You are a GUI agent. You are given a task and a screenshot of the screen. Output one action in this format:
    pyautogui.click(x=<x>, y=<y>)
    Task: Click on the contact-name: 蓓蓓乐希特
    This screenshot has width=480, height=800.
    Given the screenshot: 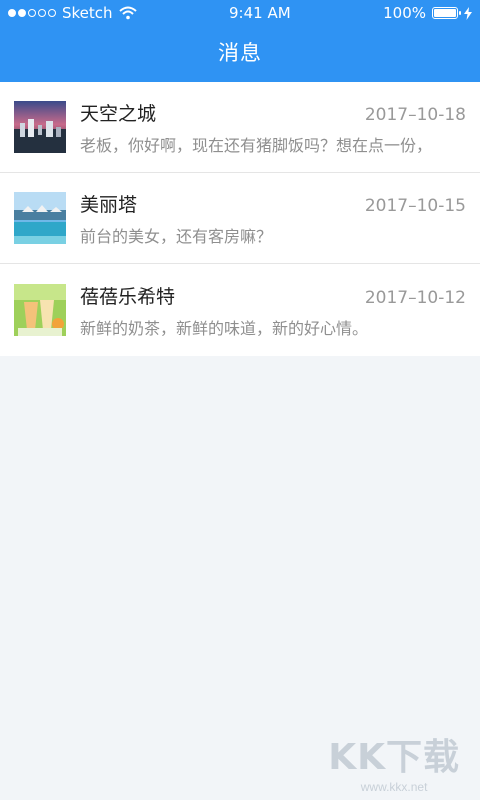 What is the action you would take?
    pyautogui.click(x=128, y=296)
    